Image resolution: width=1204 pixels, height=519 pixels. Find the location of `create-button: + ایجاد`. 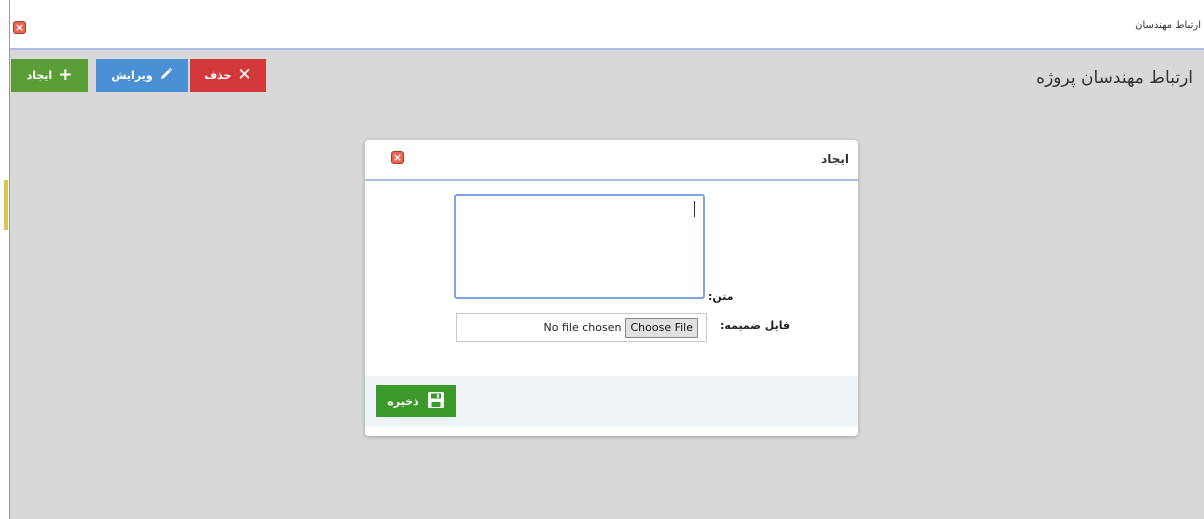

create-button: + ایجاد is located at coordinates (49, 75).